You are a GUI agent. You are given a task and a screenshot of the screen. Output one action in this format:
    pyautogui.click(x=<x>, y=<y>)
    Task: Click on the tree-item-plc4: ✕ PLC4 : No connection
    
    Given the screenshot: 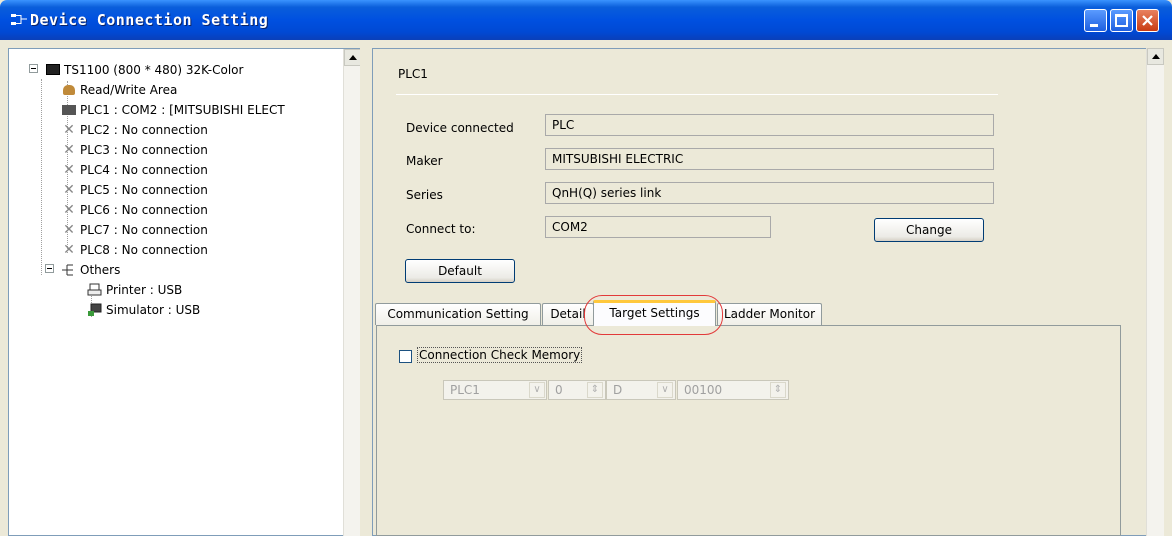 What is the action you would take?
    pyautogui.click(x=134, y=169)
    